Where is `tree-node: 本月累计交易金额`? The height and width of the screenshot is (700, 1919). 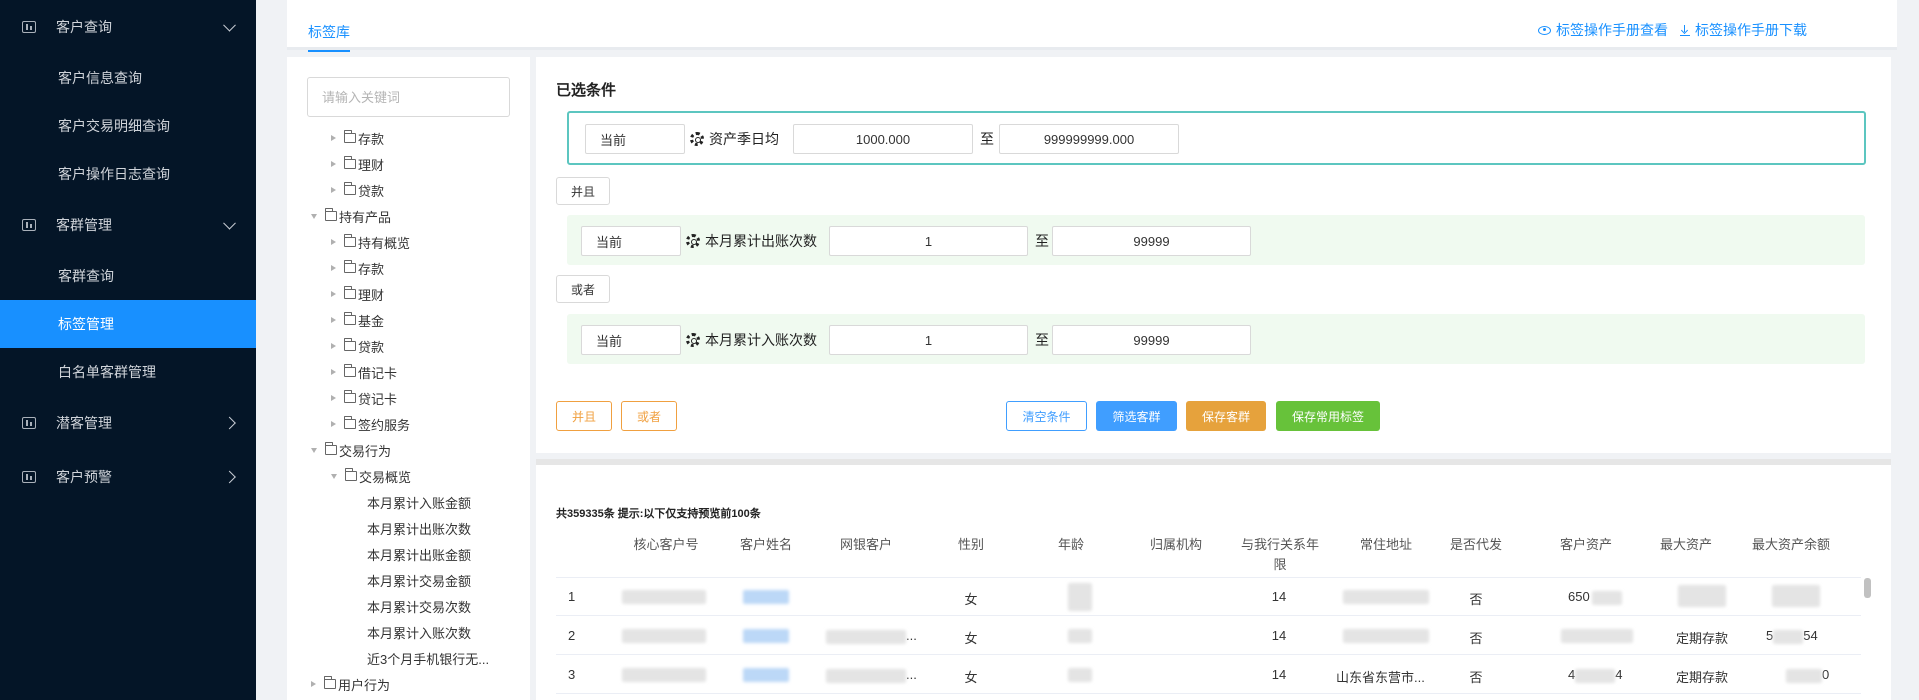 tree-node: 本月累计交易金额 is located at coordinates (419, 580).